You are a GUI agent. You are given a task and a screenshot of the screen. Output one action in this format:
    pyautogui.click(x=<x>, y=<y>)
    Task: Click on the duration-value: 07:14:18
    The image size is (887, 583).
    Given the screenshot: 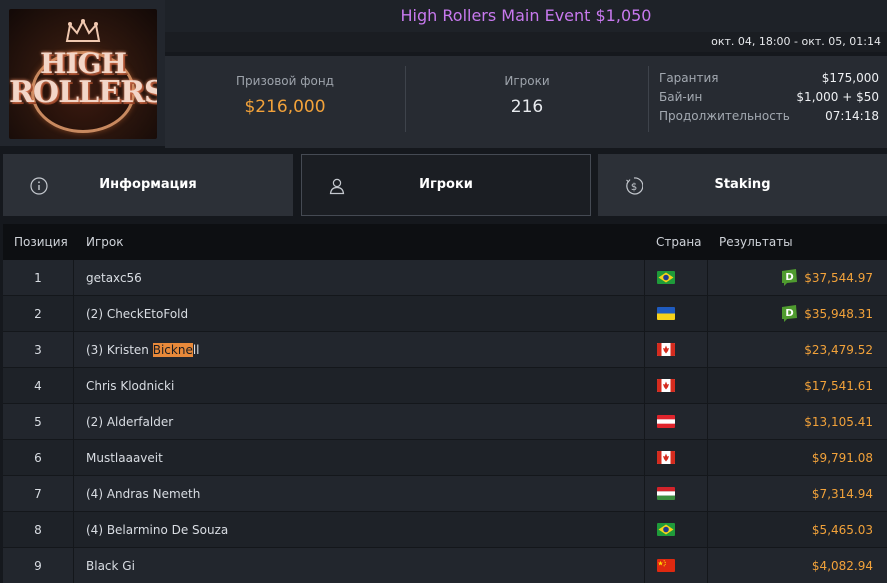 What is the action you would take?
    pyautogui.click(x=852, y=116)
    